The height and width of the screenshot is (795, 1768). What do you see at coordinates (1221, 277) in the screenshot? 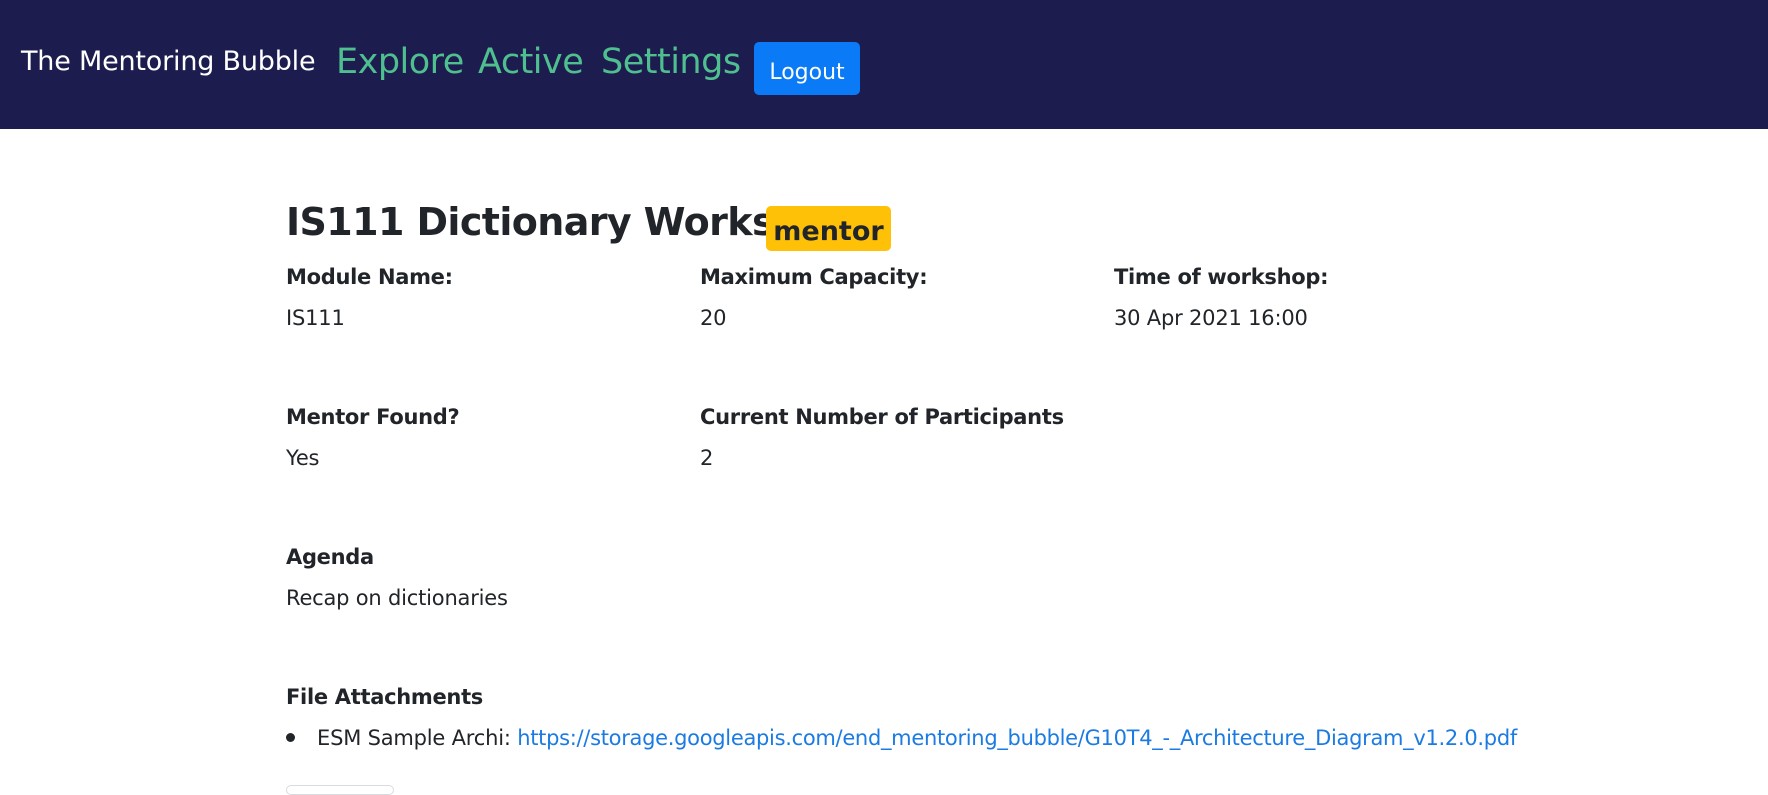
I see `workshop-time-label: Time of workshop:` at bounding box center [1221, 277].